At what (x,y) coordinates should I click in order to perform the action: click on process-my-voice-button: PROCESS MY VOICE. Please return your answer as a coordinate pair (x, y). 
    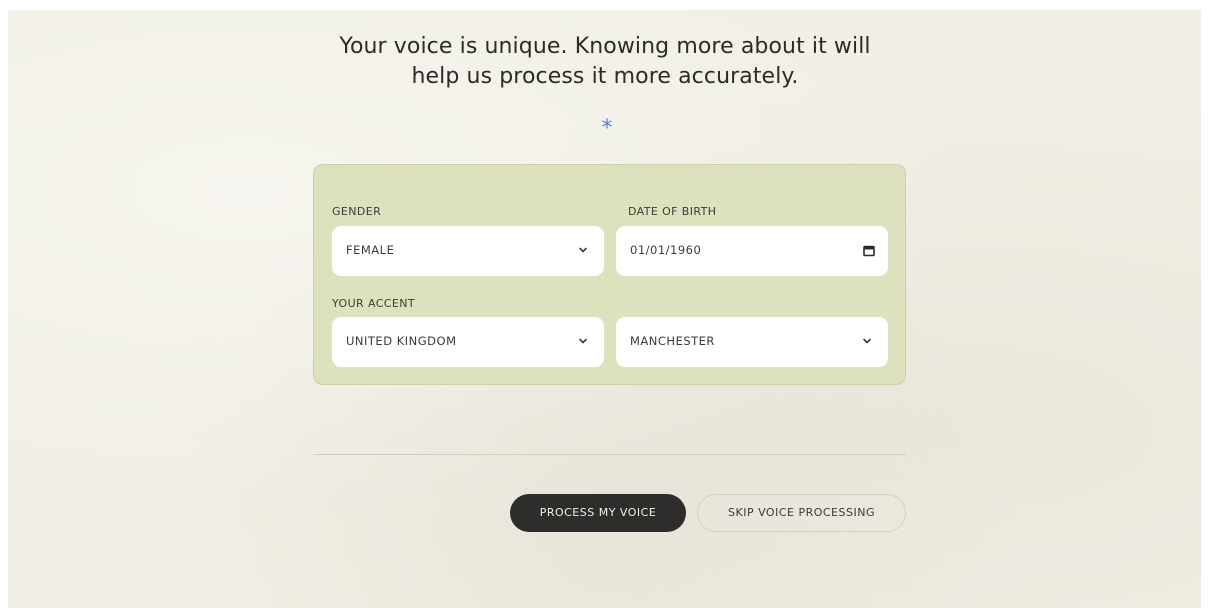
    Looking at the image, I should click on (598, 513).